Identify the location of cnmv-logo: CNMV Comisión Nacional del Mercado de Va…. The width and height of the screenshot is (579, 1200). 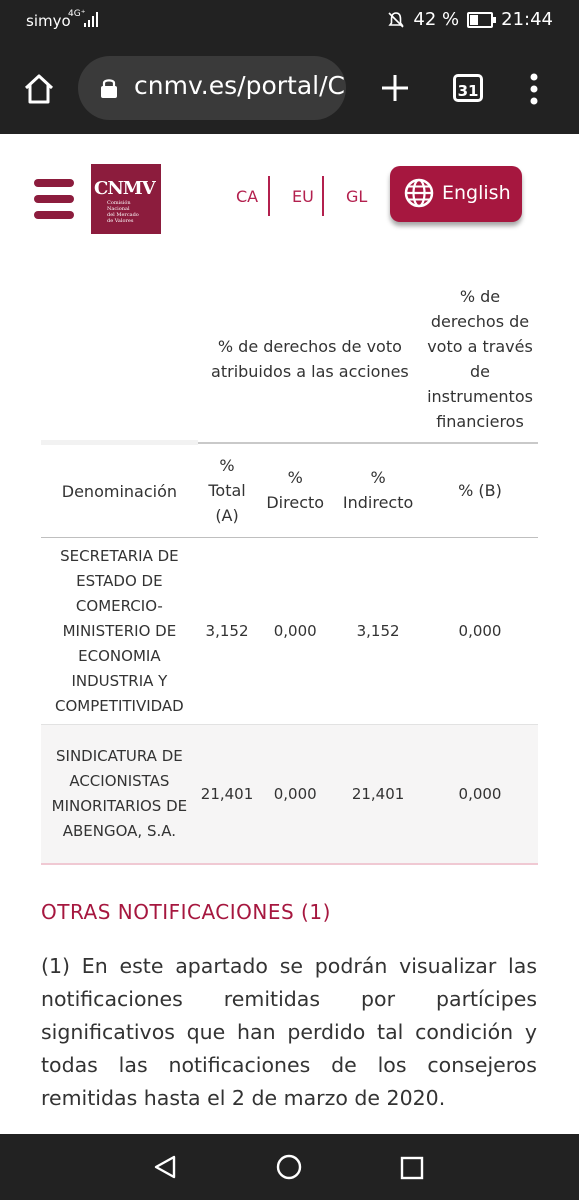
(126, 199).